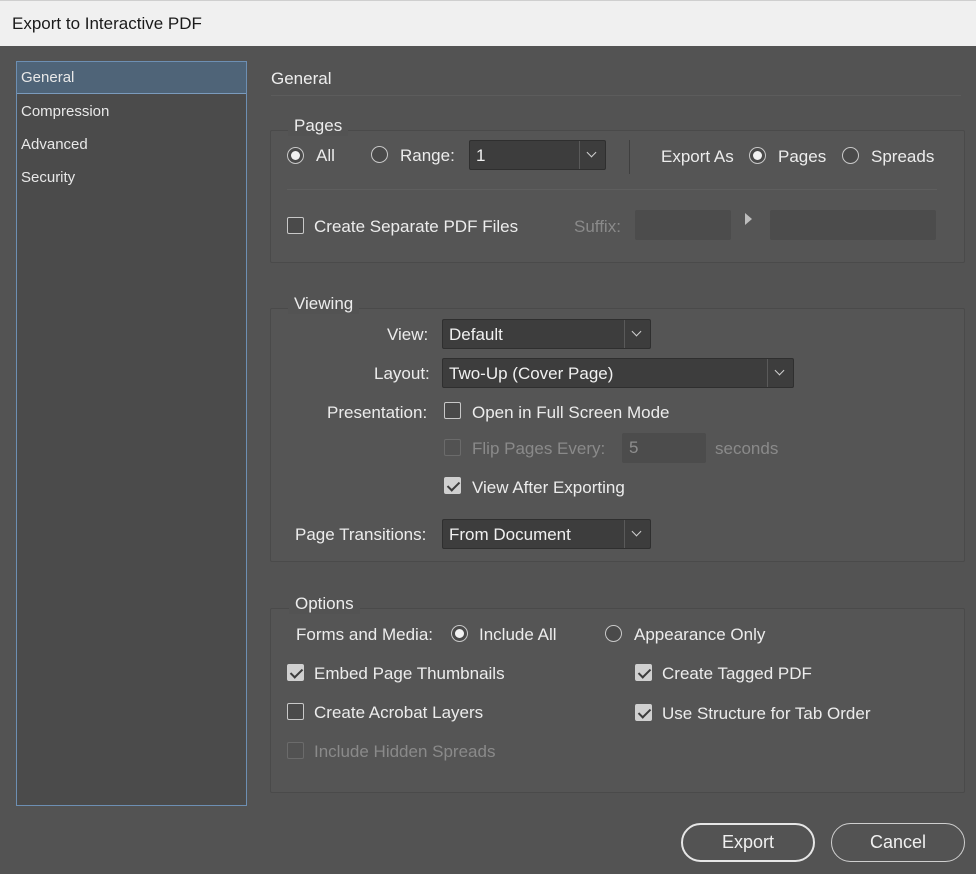 Image resolution: width=976 pixels, height=874 pixels. What do you see at coordinates (361, 534) in the screenshot?
I see `page-transitions-label: Page Transitions:` at bounding box center [361, 534].